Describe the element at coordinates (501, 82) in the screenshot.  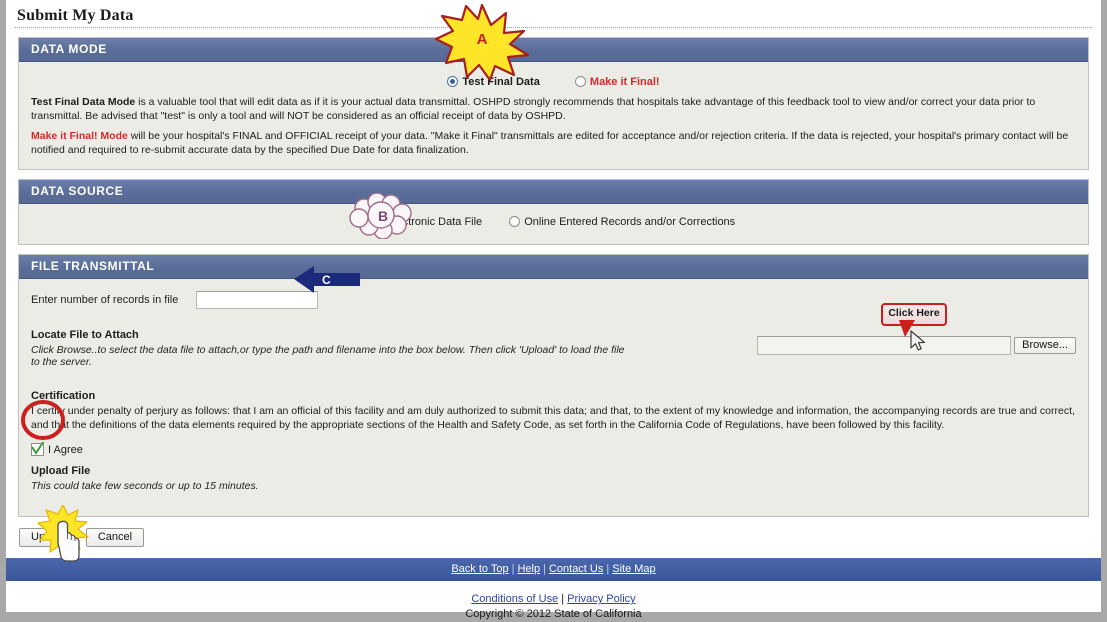
I see `radio-test-final-data-label: Test Final Data` at that location.